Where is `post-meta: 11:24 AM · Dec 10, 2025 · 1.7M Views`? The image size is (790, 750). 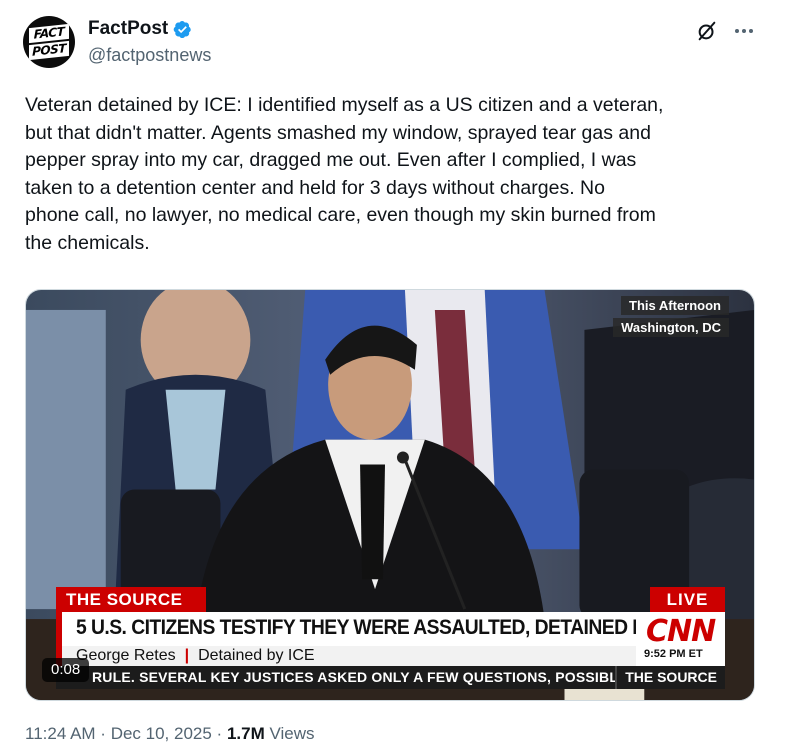 post-meta: 11:24 AM · Dec 10, 2025 · 1.7M Views is located at coordinates (170, 734).